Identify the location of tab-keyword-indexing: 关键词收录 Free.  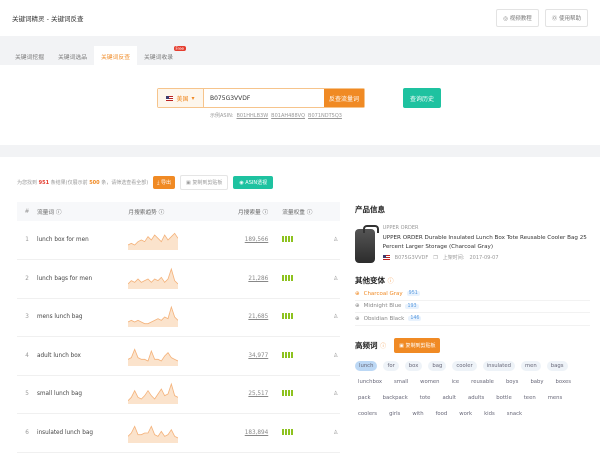
(161, 56).